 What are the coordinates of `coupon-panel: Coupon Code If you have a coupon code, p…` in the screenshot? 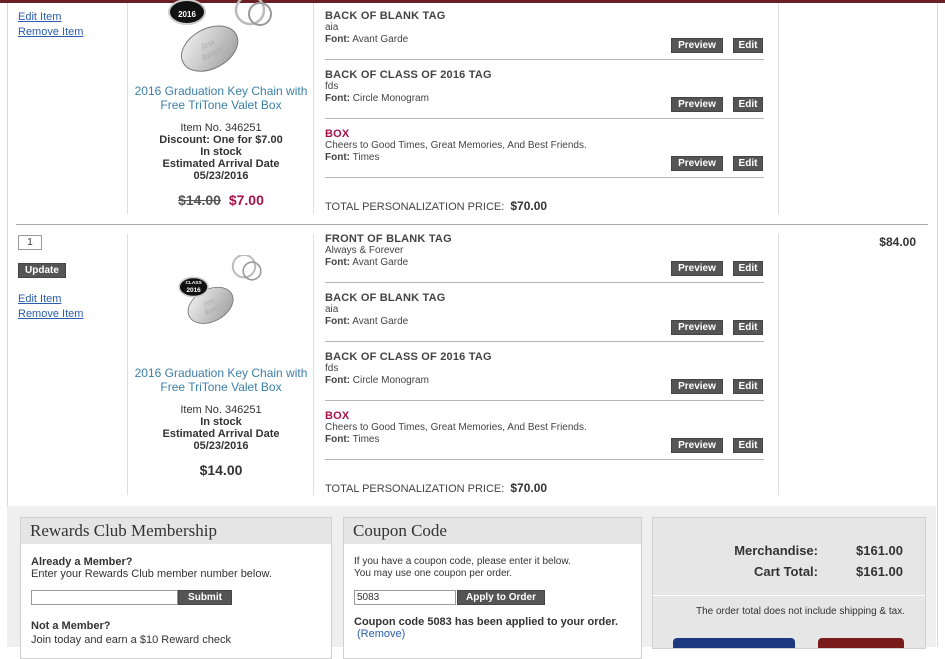 It's located at (492, 588).